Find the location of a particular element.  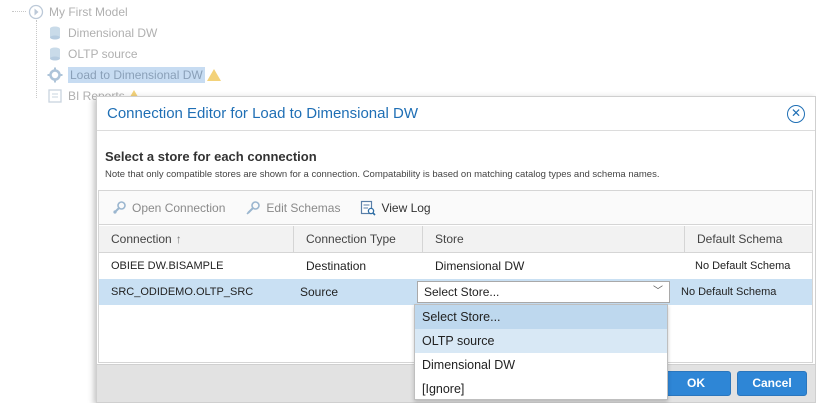

tree-item-label: OLTP source is located at coordinates (103, 54).